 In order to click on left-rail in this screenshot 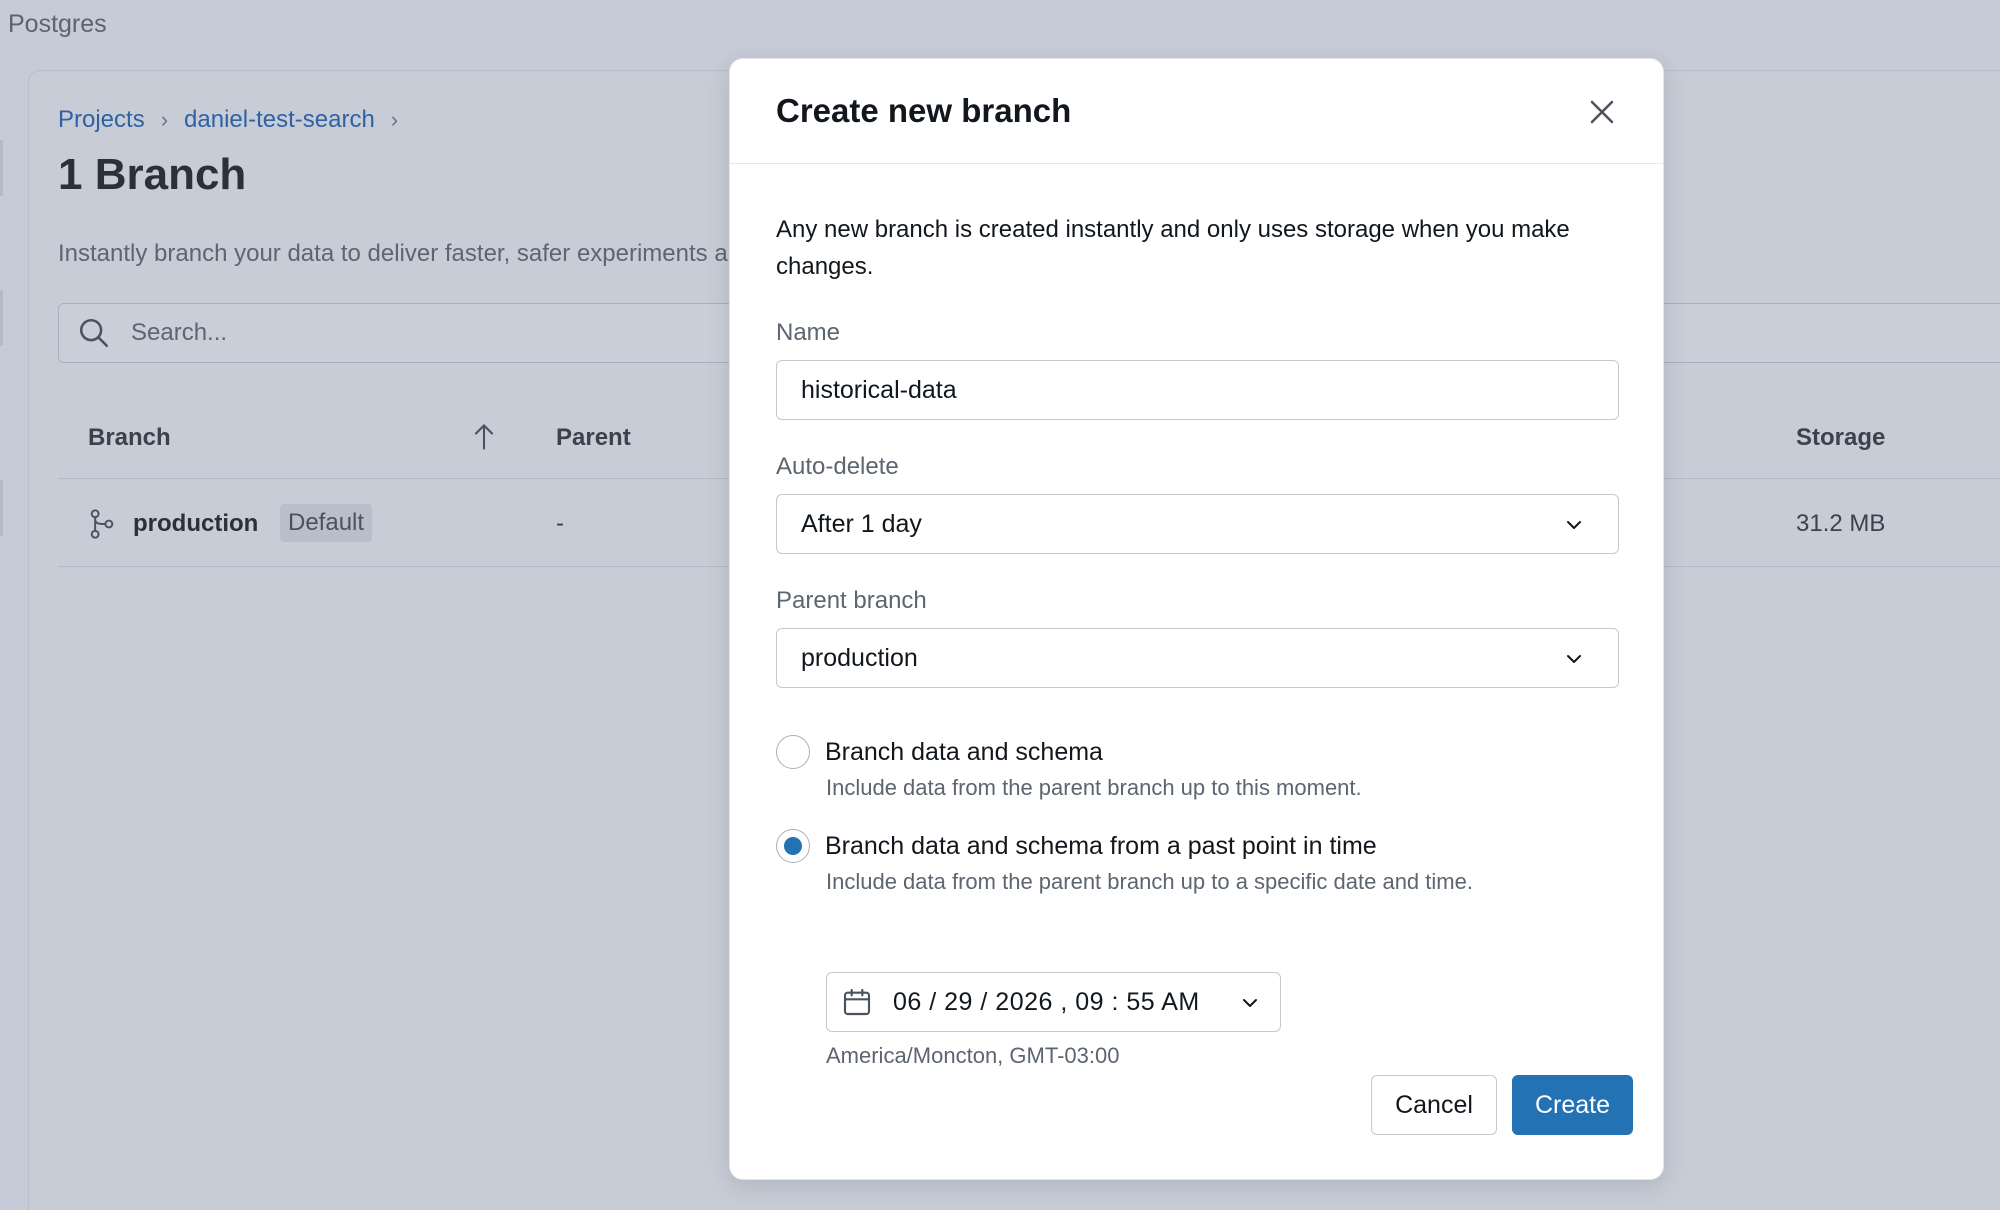, I will do `click(2, 605)`.